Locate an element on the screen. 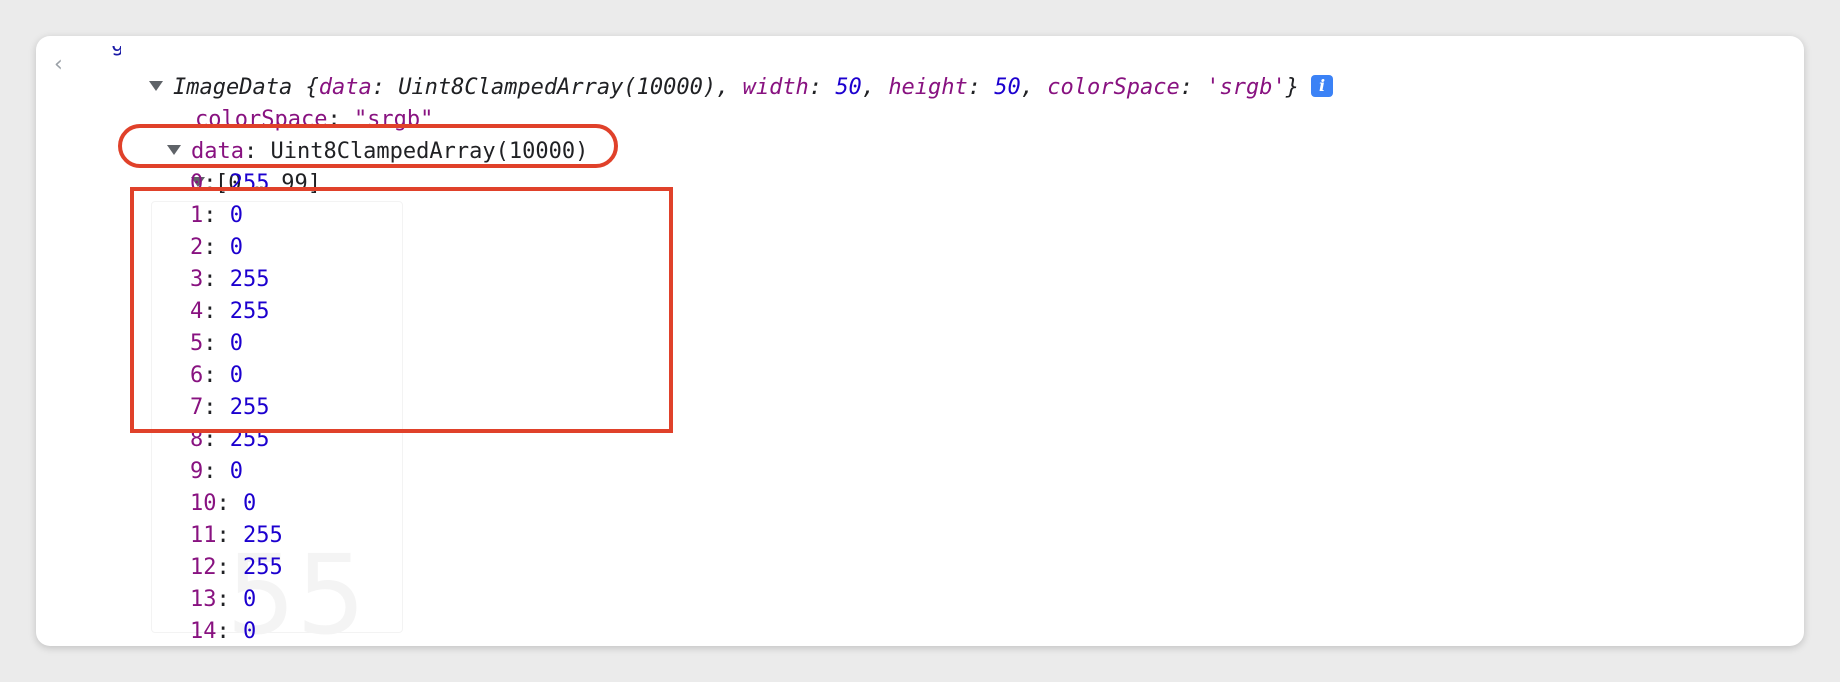 Image resolution: width=1840 pixels, height=682 pixels. summary-width-key: width is located at coordinates (775, 87).